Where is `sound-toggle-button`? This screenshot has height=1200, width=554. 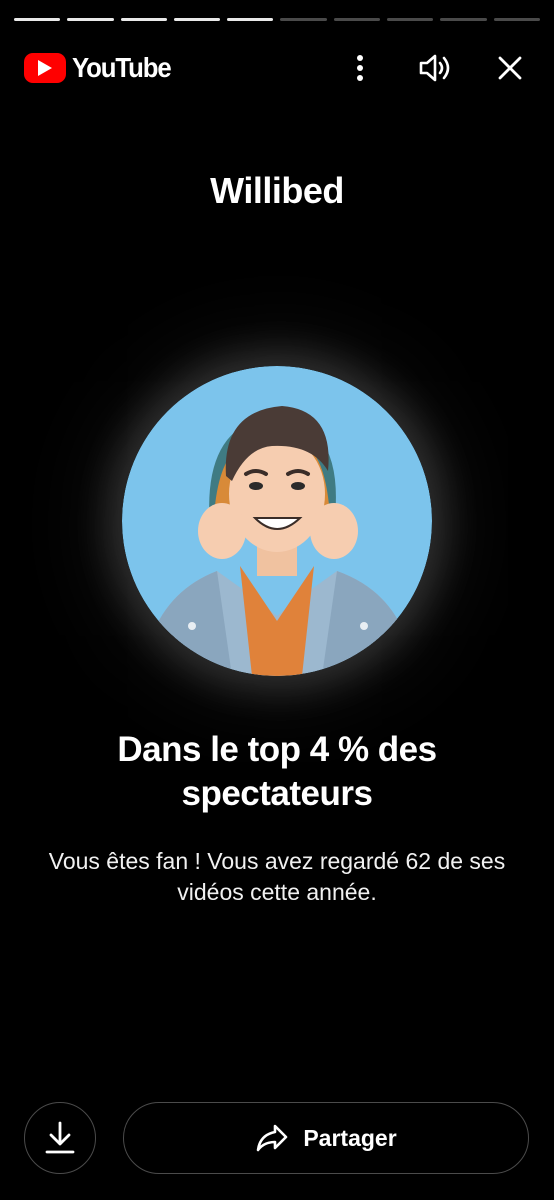 sound-toggle-button is located at coordinates (436, 68).